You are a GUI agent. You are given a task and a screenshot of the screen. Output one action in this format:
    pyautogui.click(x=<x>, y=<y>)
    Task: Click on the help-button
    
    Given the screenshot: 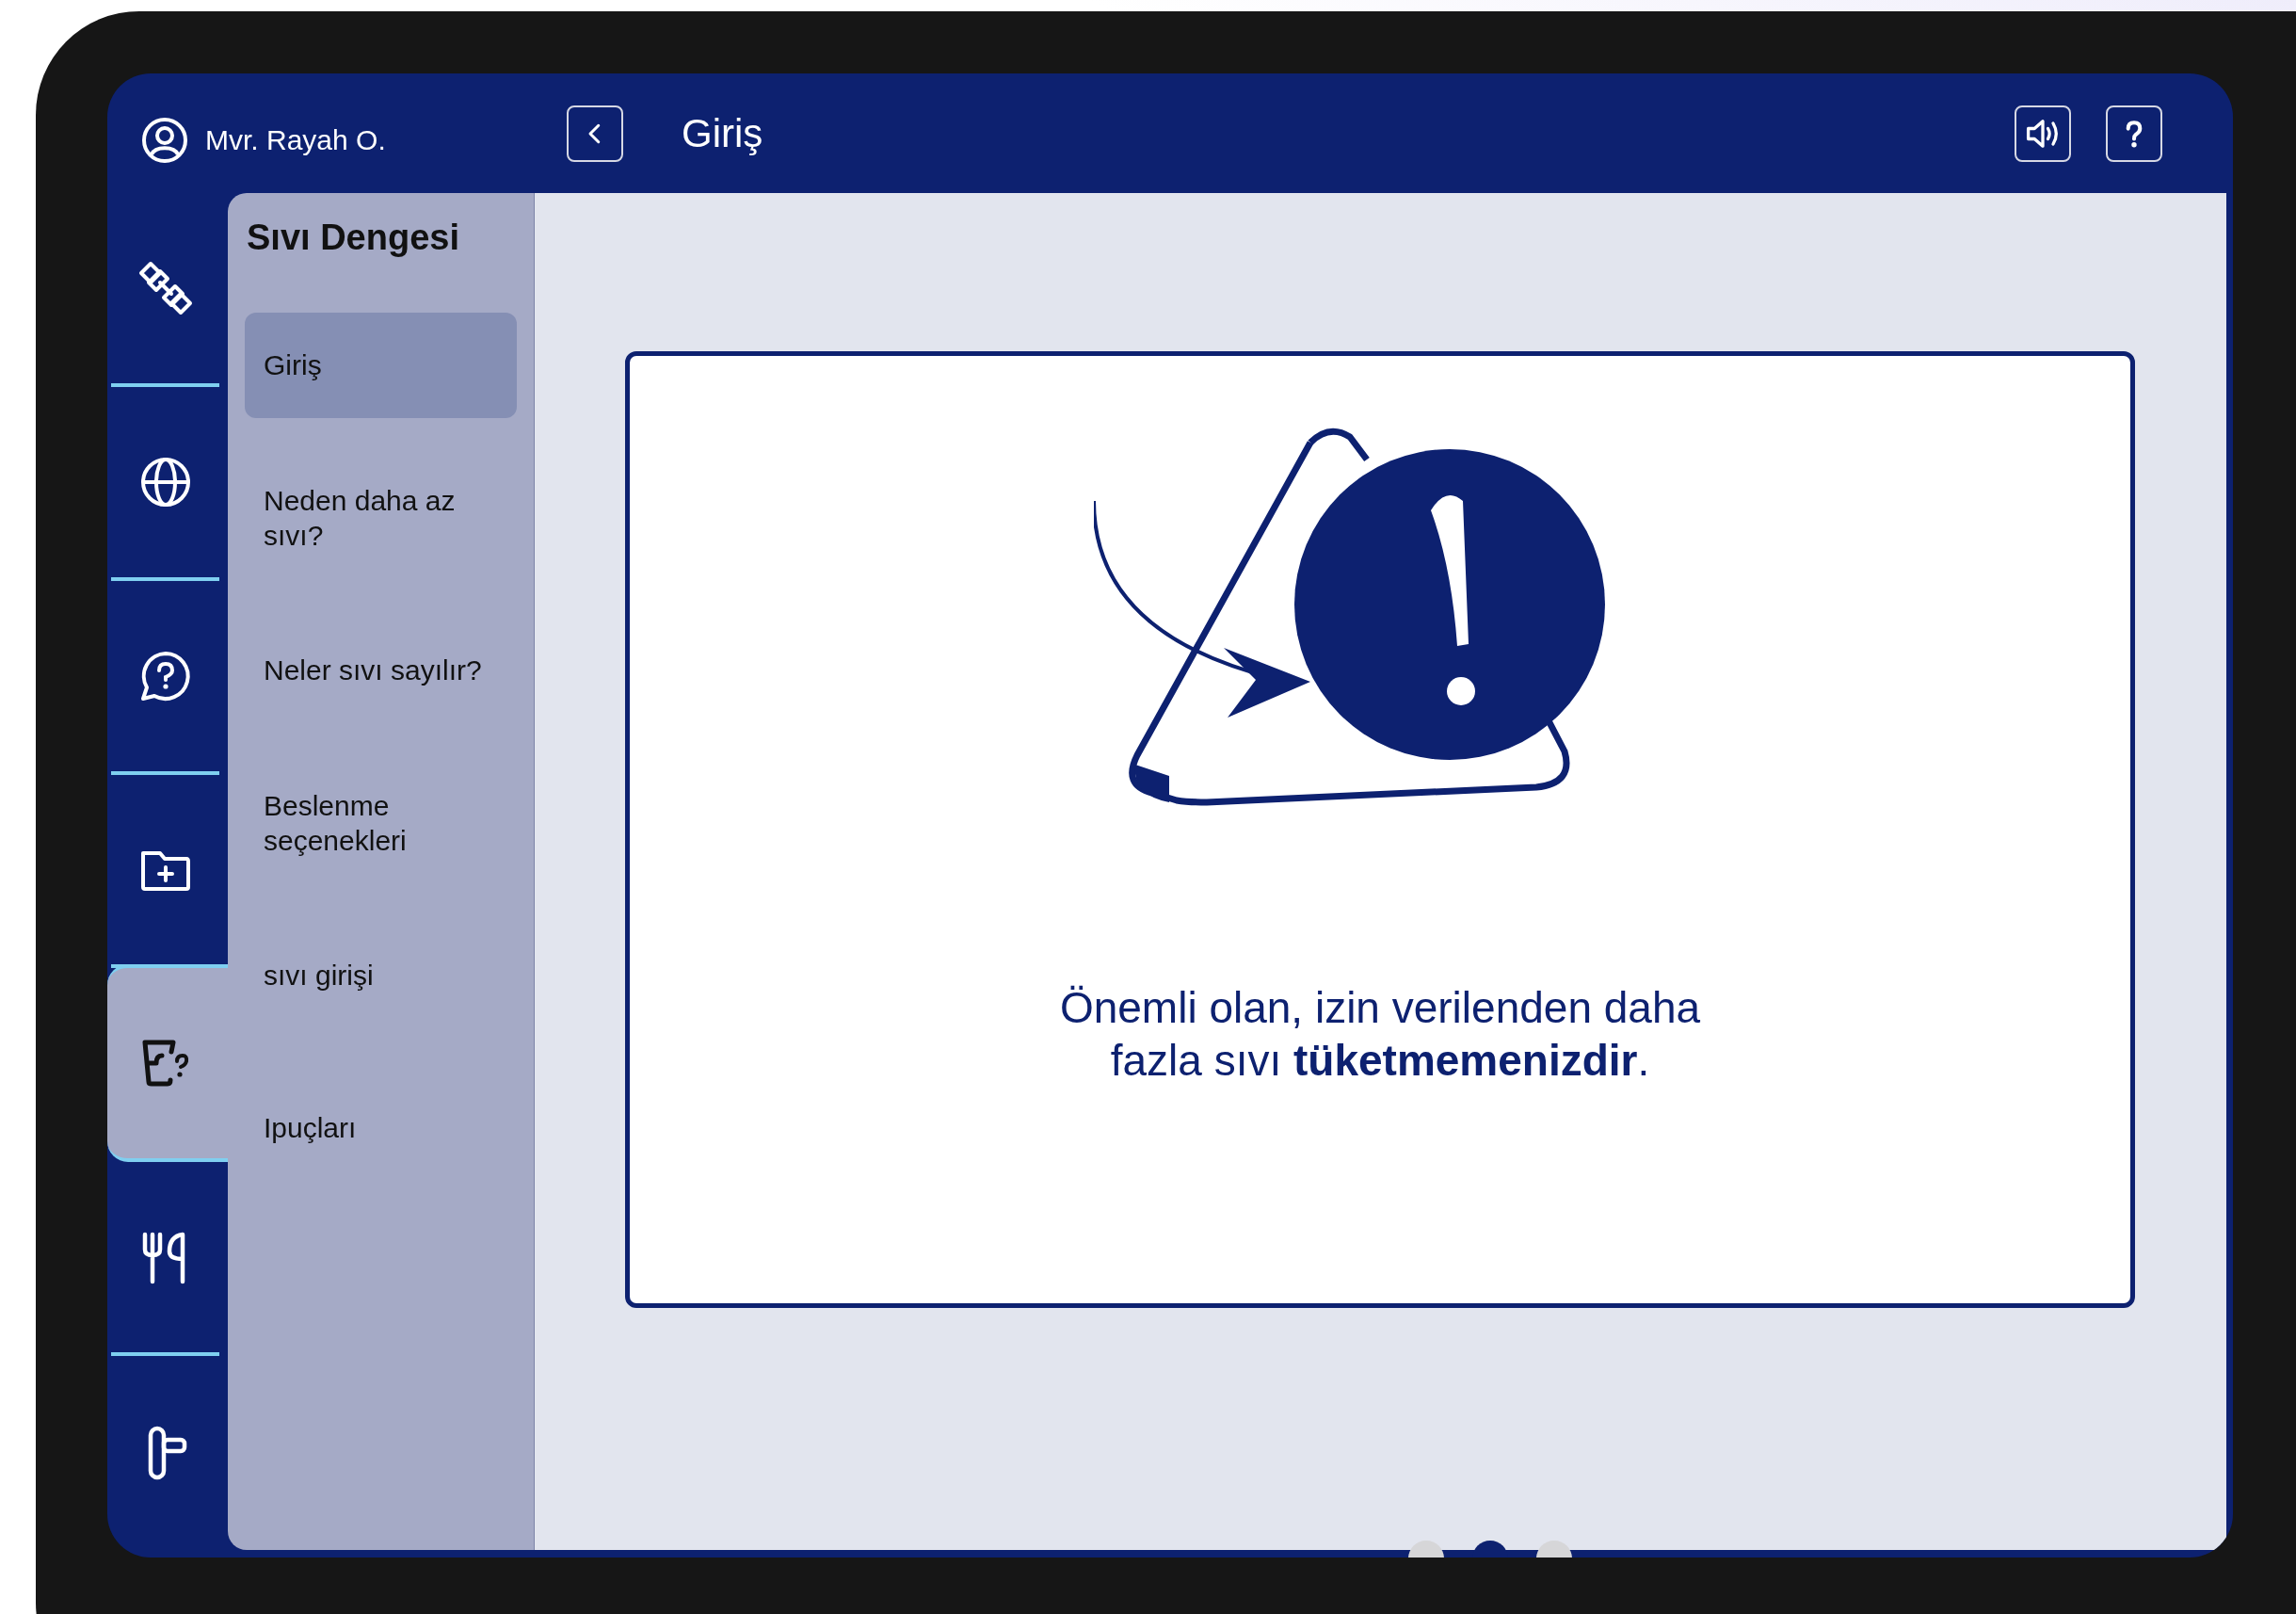 What is the action you would take?
    pyautogui.click(x=2134, y=133)
    